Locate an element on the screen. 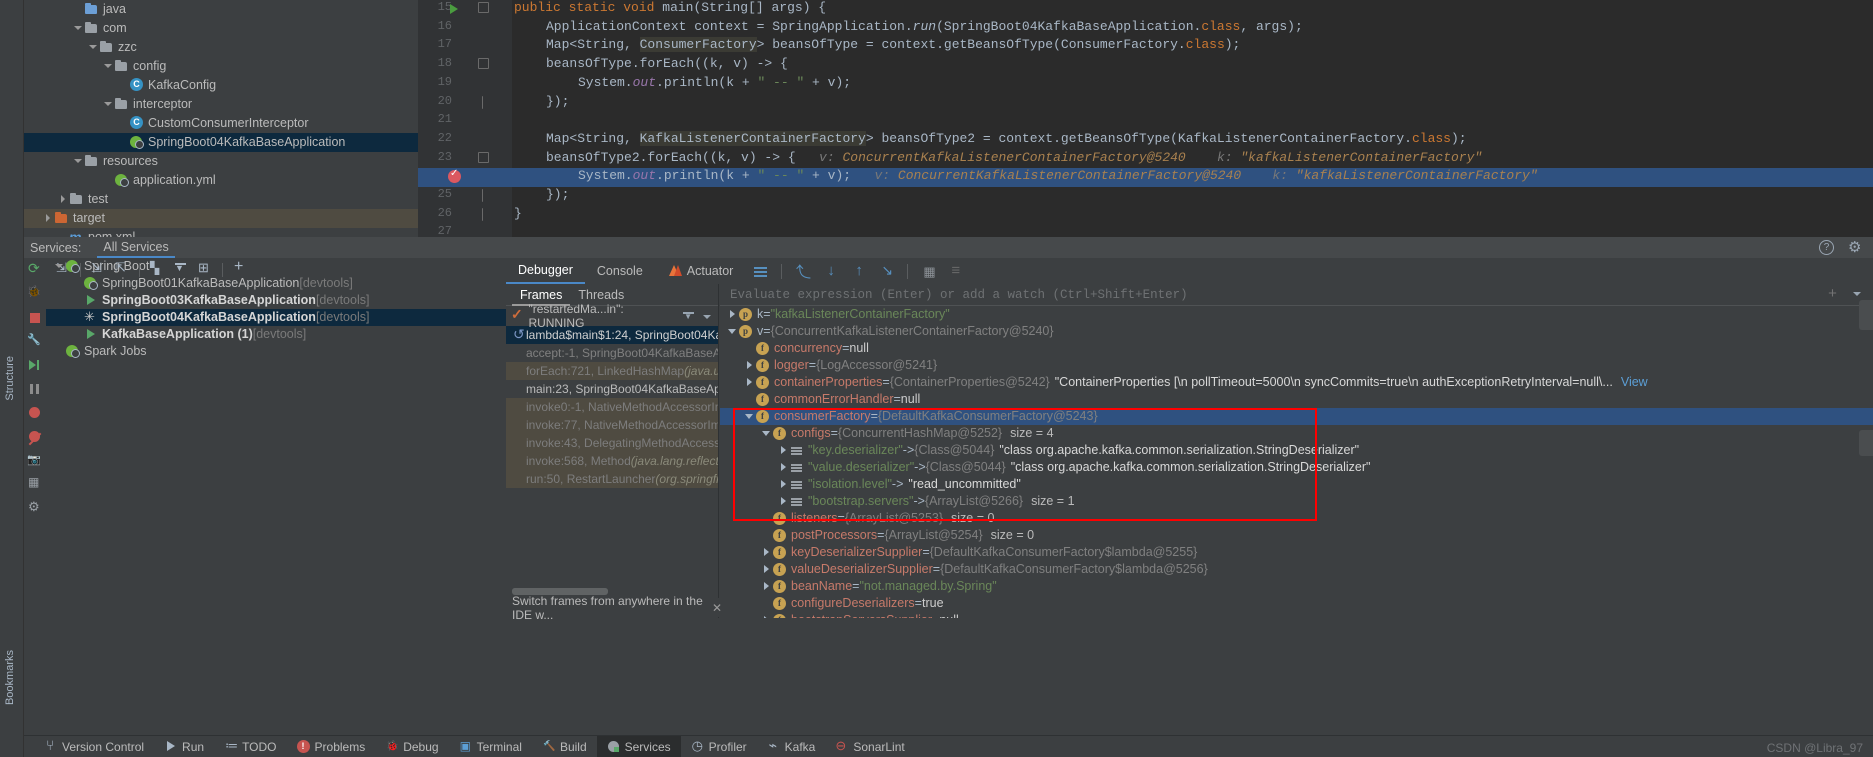 This screenshot has width=1873, height=757. project-tree-item-resources: resources is located at coordinates (221, 161).